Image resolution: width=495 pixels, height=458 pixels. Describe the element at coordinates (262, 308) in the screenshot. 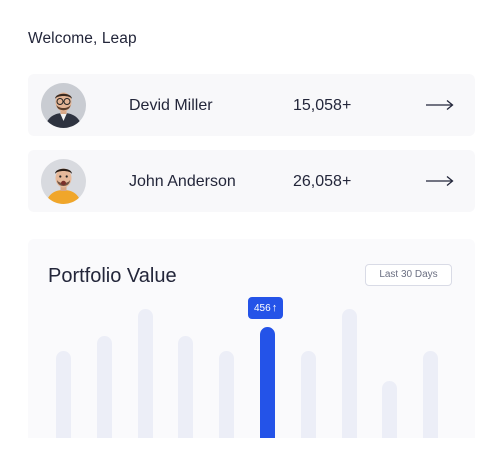

I see `tooltip-value: 456` at that location.